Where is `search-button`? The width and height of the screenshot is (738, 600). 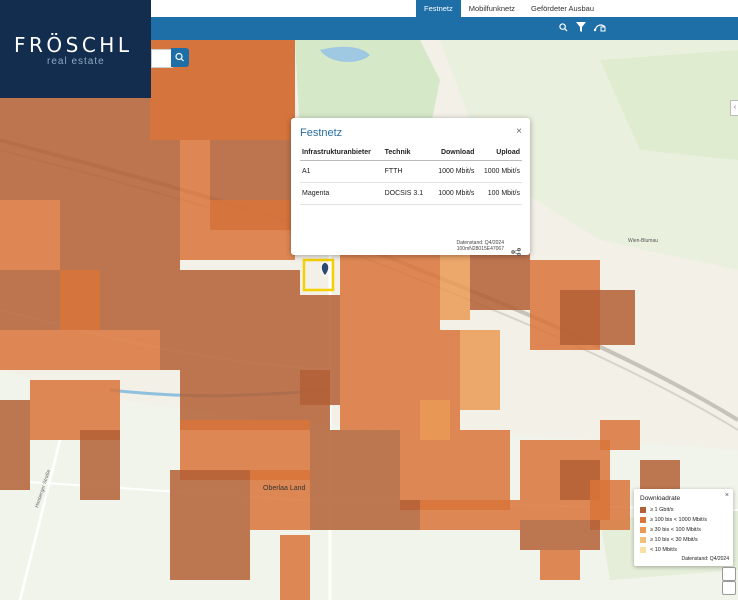 search-button is located at coordinates (180, 57).